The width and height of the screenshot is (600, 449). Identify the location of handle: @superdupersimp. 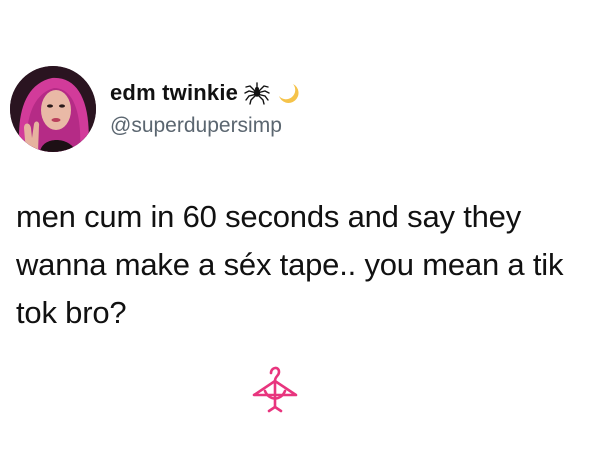
(196, 126).